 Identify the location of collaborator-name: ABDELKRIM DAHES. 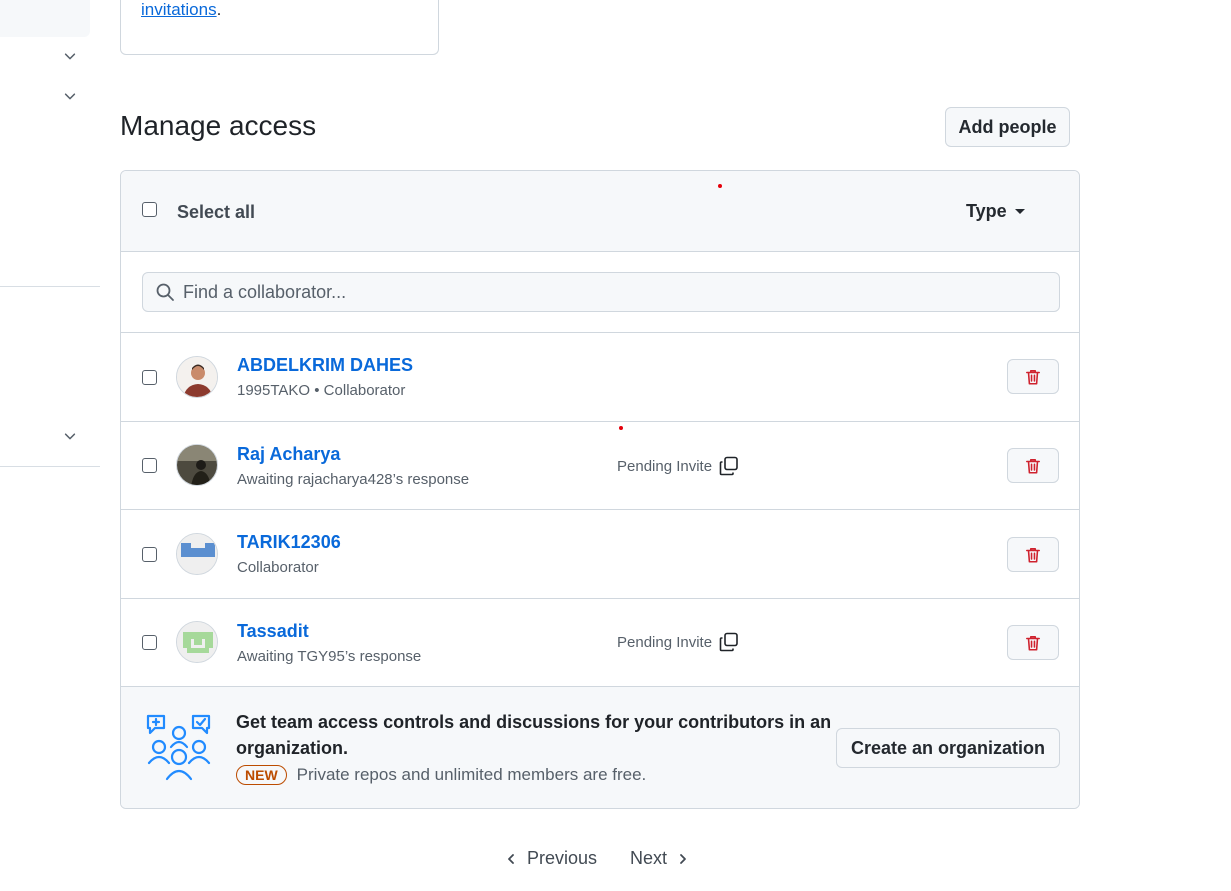
(325, 365).